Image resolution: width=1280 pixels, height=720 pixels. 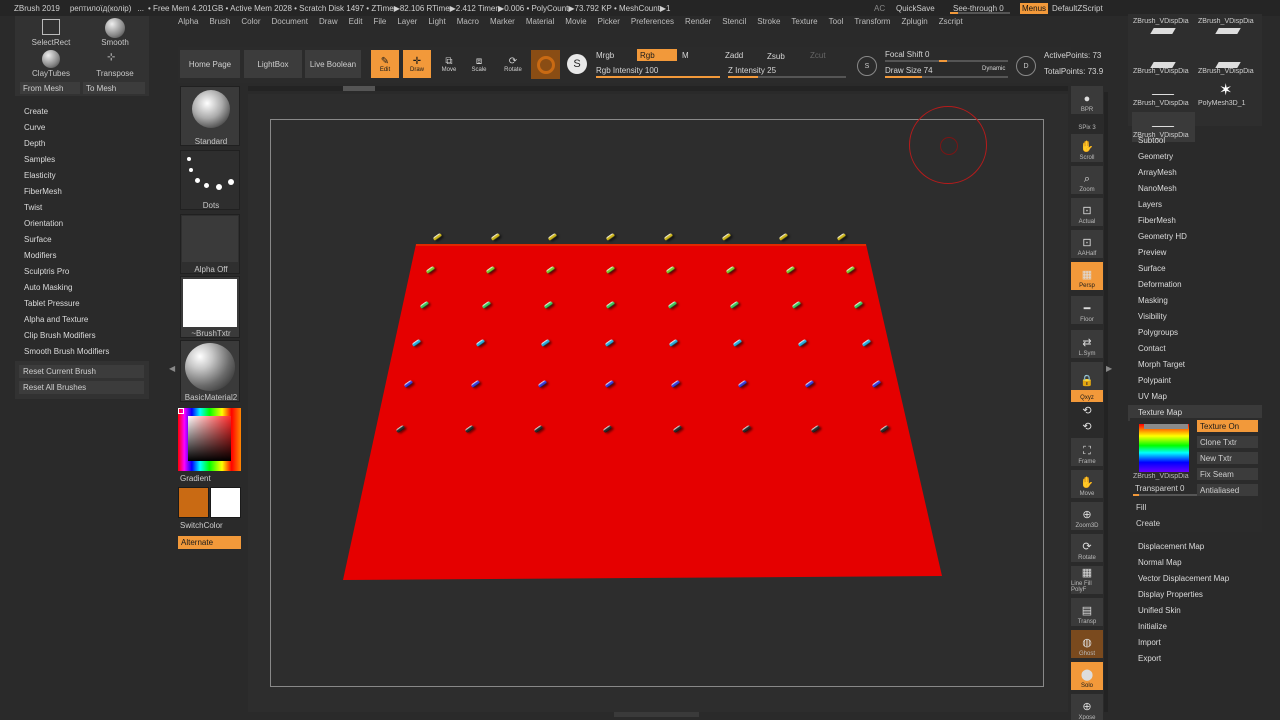 I want to click on view-tool-xpose: ⊕ Xpose, so click(x=1087, y=707).